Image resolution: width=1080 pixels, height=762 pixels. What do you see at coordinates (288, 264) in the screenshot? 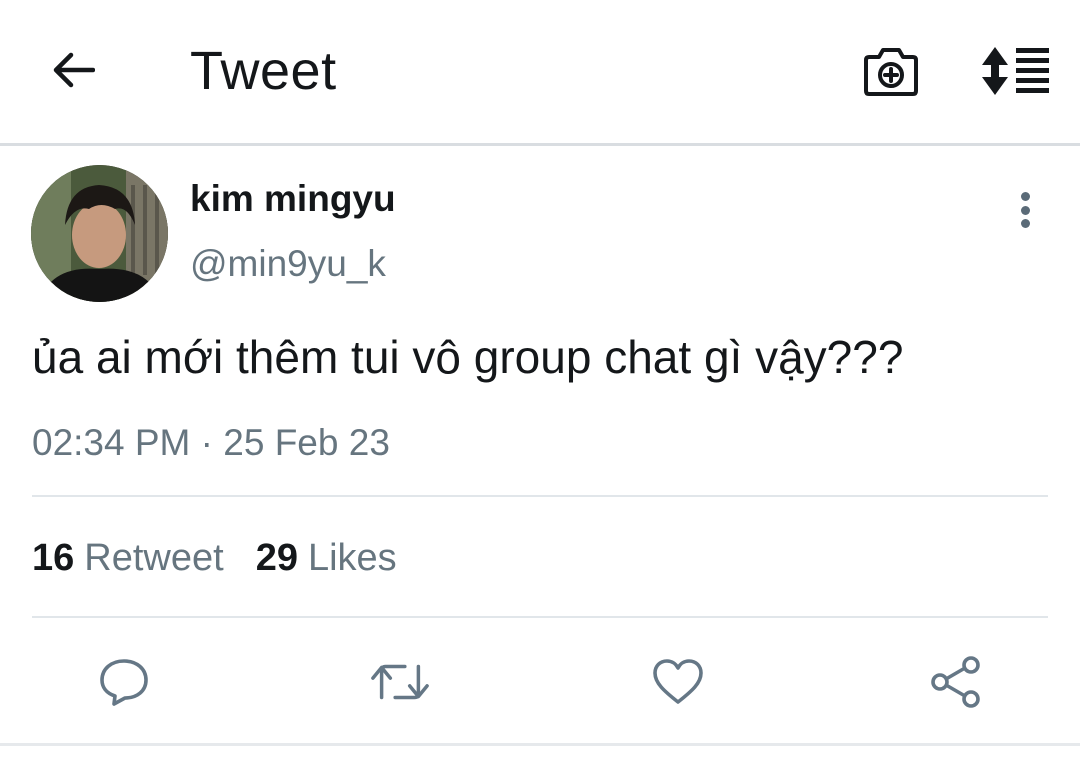
I see `user-handle: @min9yu_k` at bounding box center [288, 264].